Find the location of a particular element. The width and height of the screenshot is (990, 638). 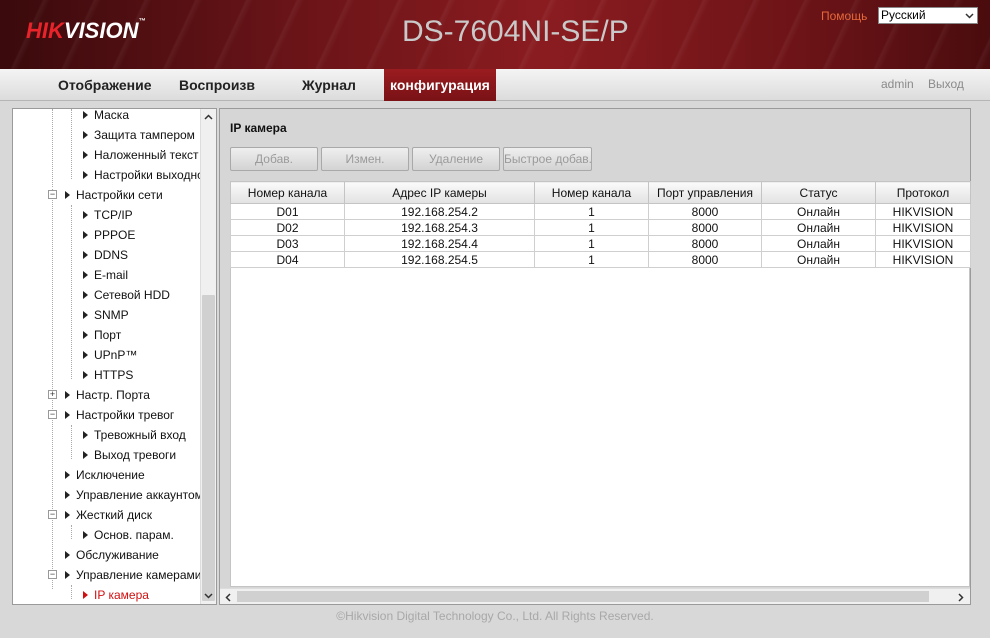

nav-configuration: конфигурация is located at coordinates (440, 85).